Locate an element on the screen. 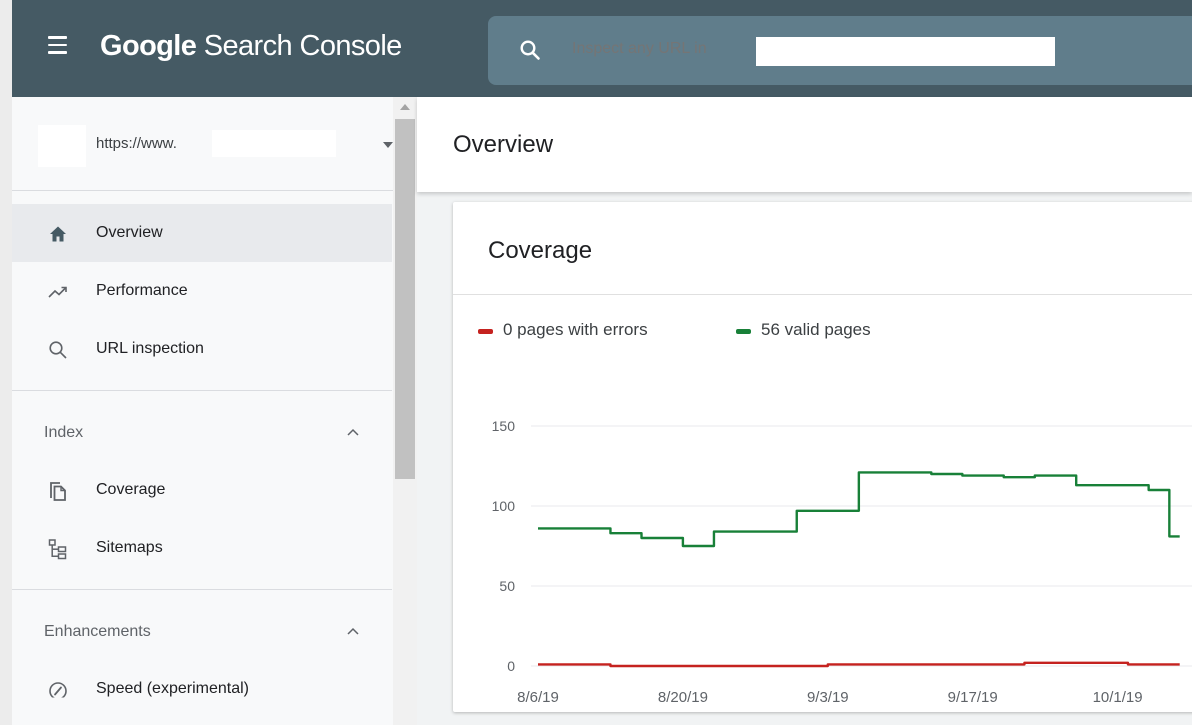 The width and height of the screenshot is (1192, 725). property-selector: https://www. is located at coordinates (214, 144).